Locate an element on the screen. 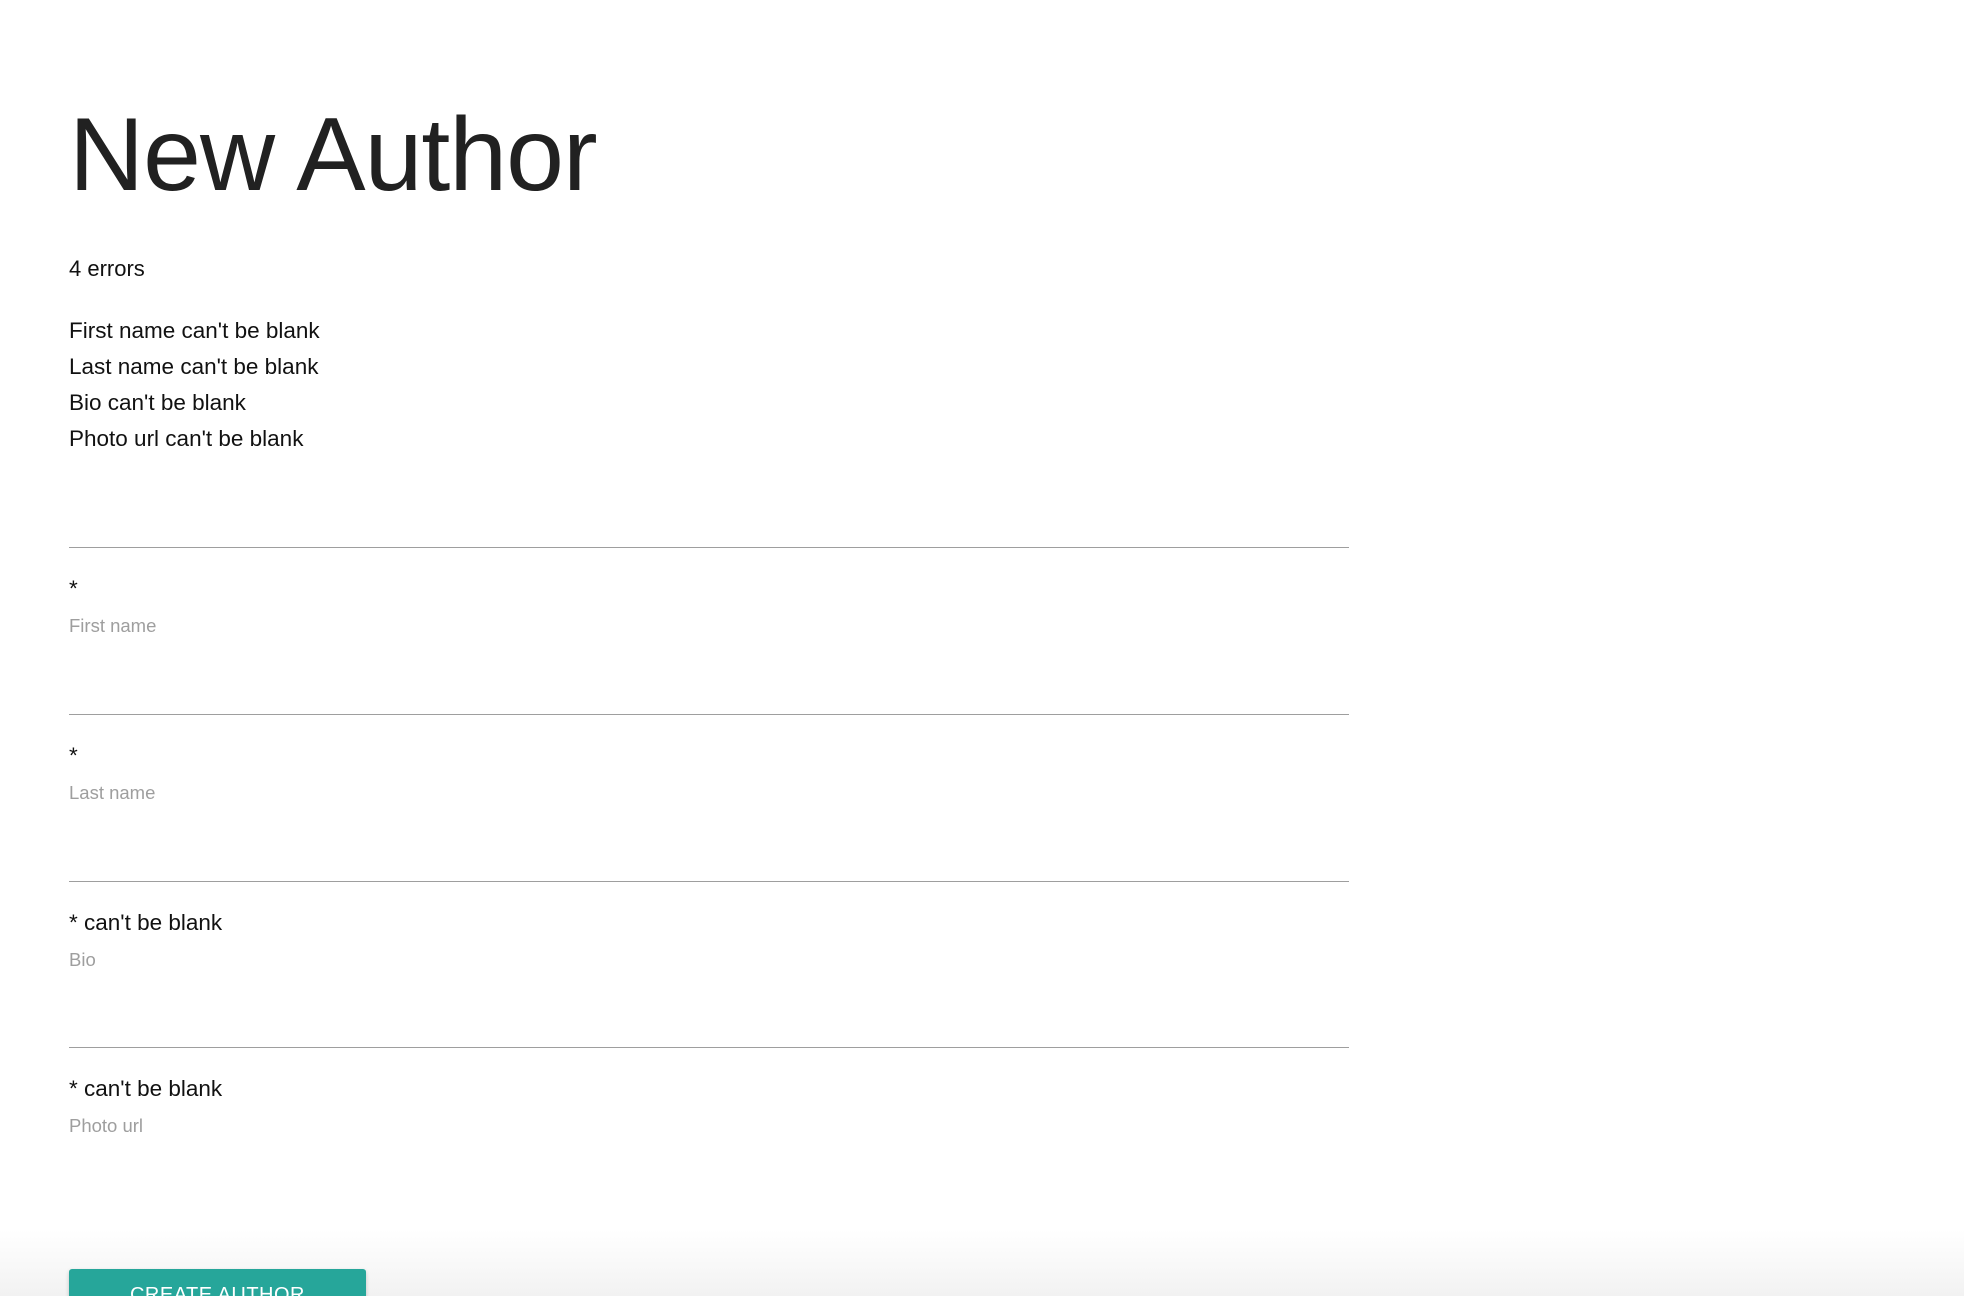  error-message: Last name can't be blank is located at coordinates (194, 366).